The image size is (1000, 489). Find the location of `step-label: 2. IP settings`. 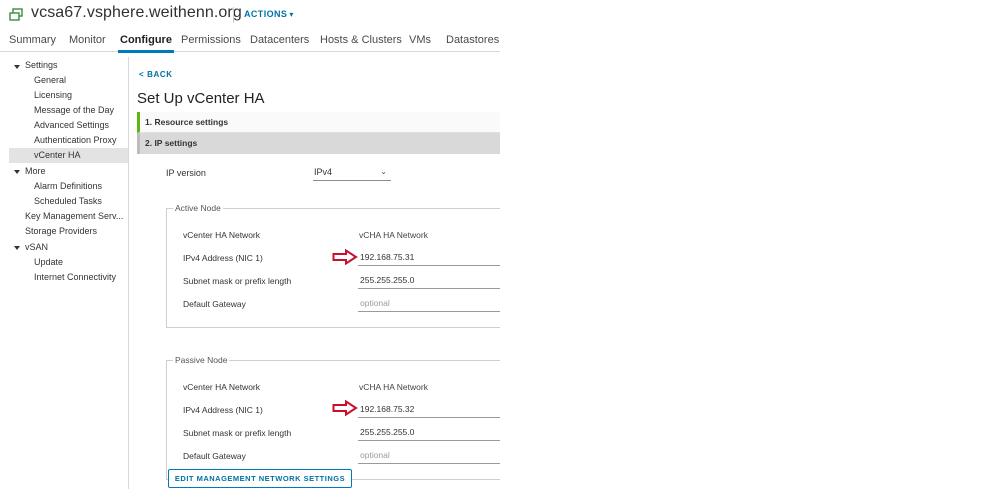

step-label: 2. IP settings is located at coordinates (171, 143).